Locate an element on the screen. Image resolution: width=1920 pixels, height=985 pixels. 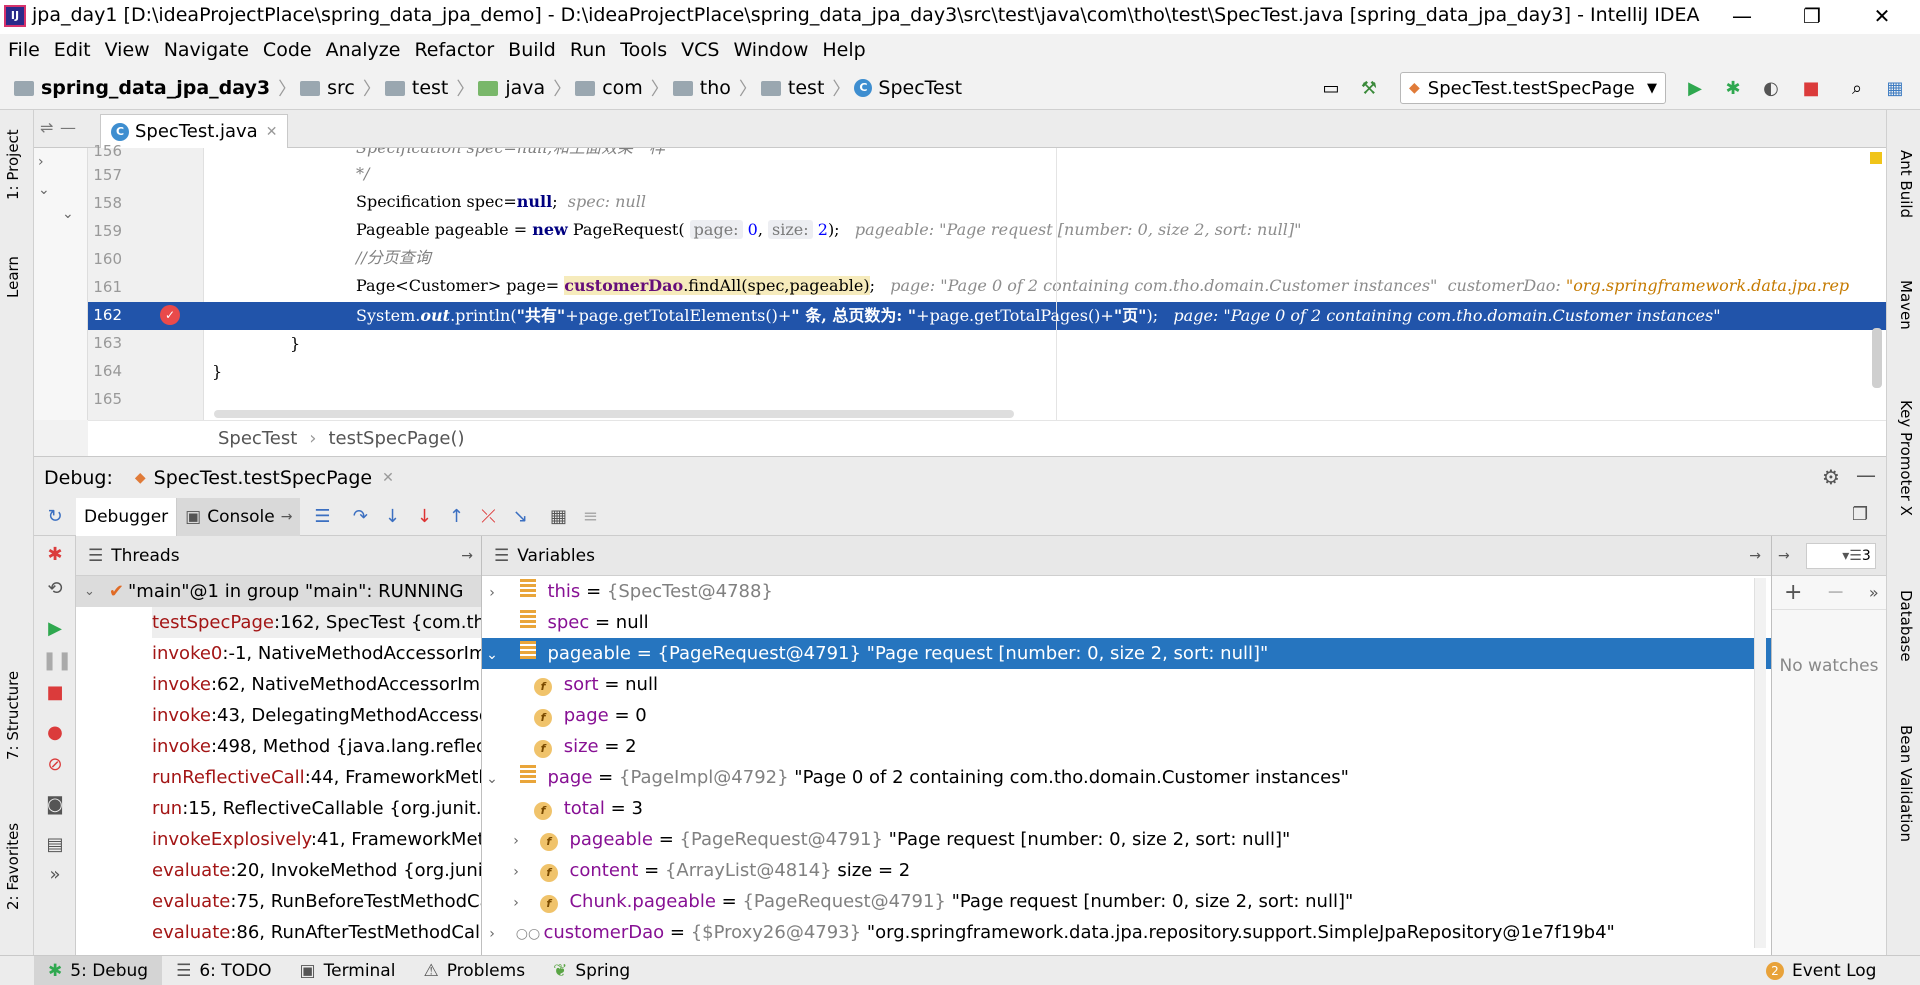
tab-spectest-java: C SpecTest.java ✕ is located at coordinates (194, 131).